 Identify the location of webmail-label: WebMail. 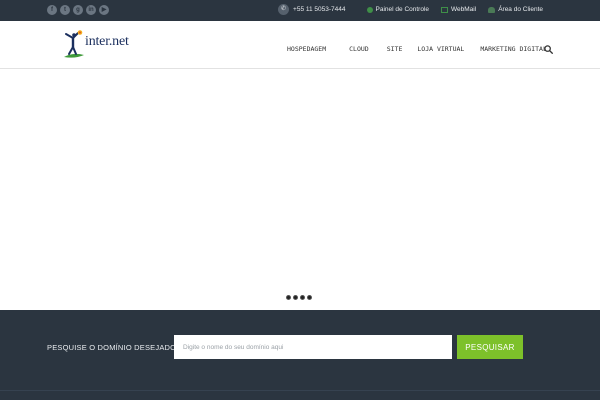
(464, 9).